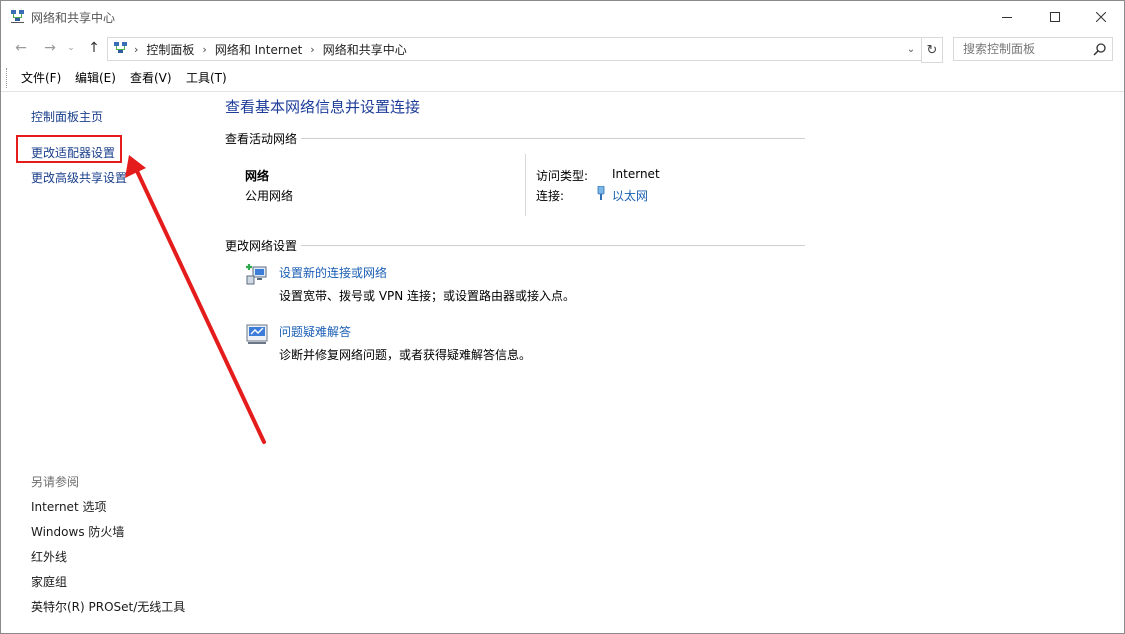  I want to click on annotation-arrow-head, so click(135, 166).